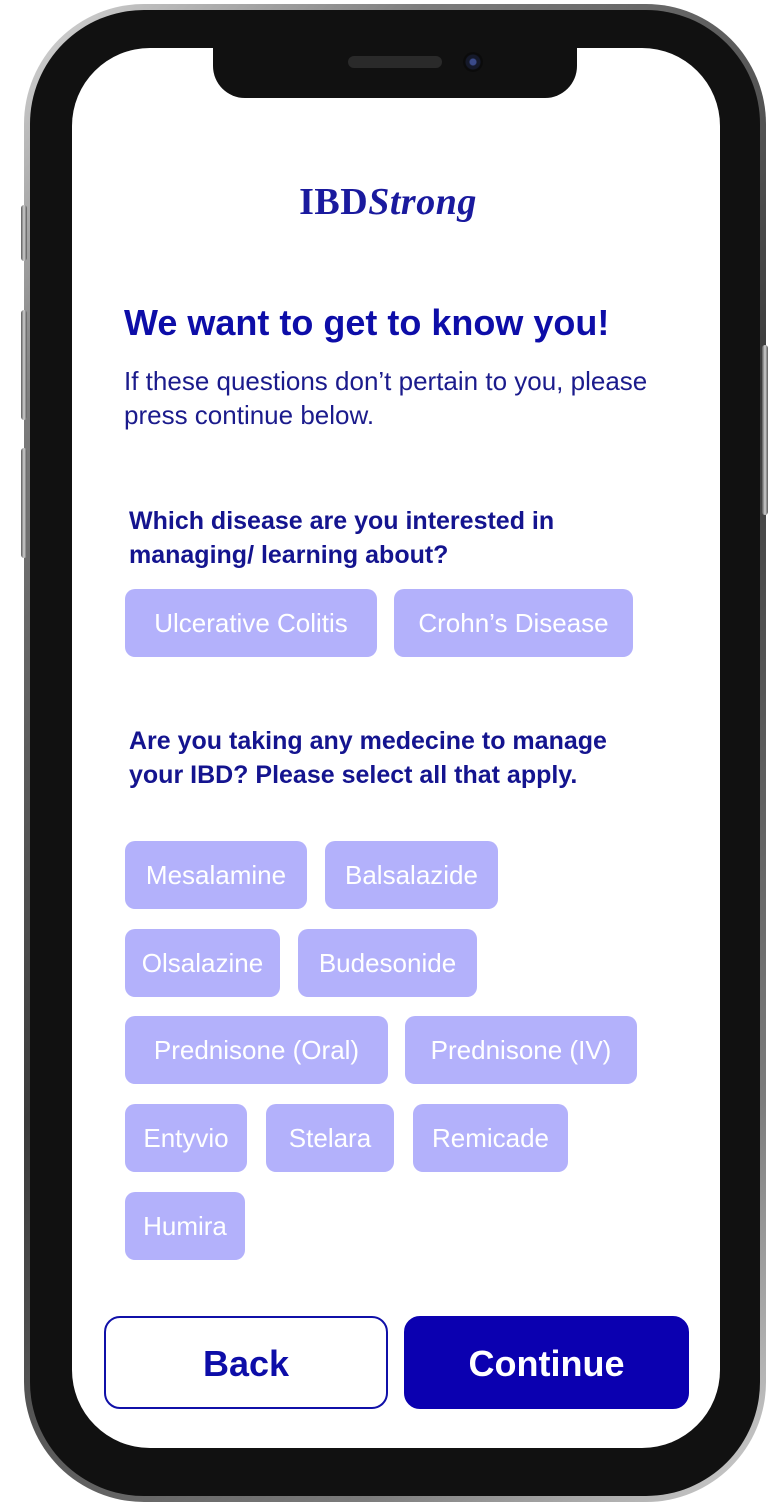 The image size is (776, 1510). I want to click on page-title: We want to get to know you!, so click(367, 322).